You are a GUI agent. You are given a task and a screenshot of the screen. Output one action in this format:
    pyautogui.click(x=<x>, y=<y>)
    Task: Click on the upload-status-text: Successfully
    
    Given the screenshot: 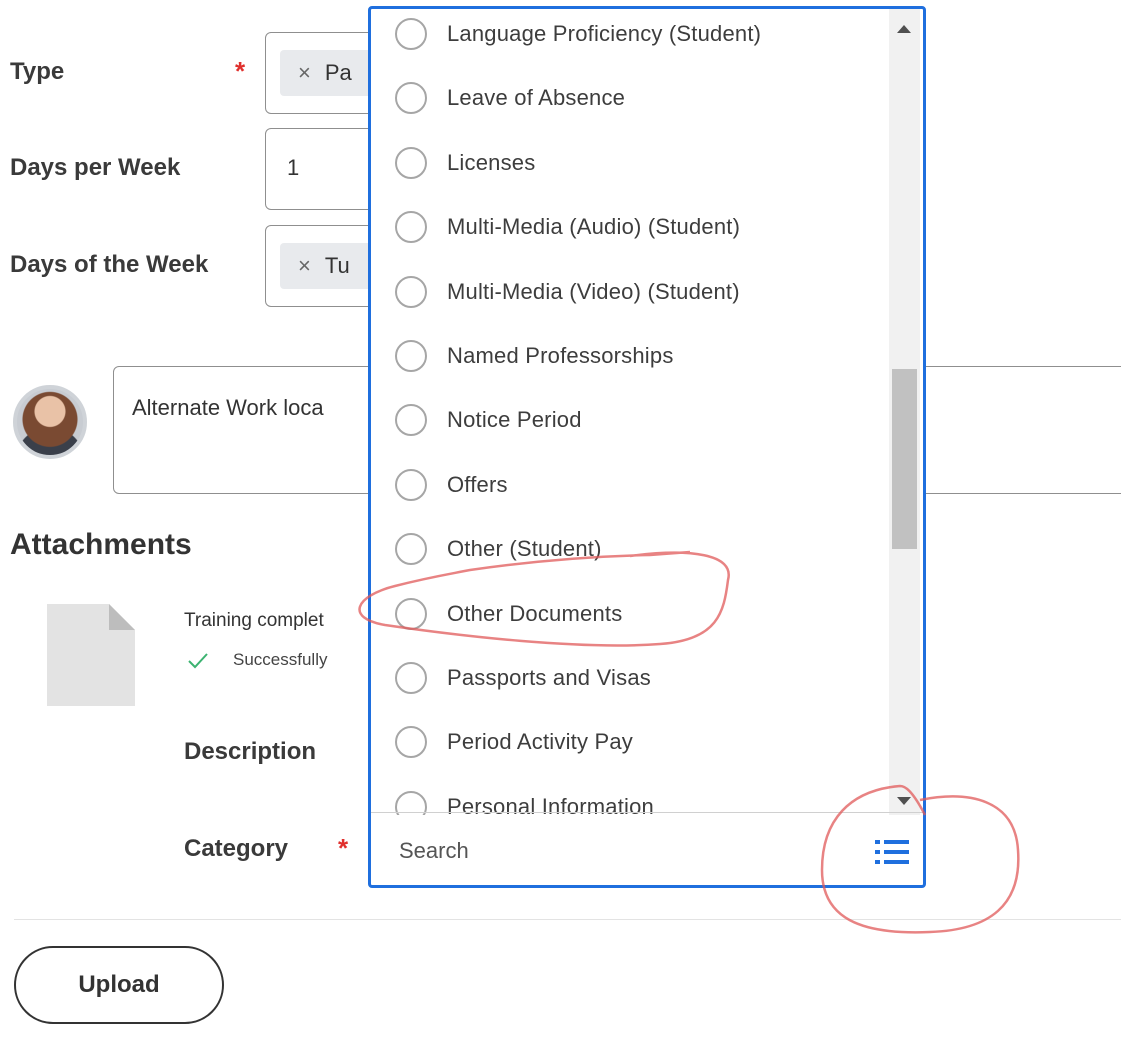 What is the action you would take?
    pyautogui.click(x=280, y=659)
    